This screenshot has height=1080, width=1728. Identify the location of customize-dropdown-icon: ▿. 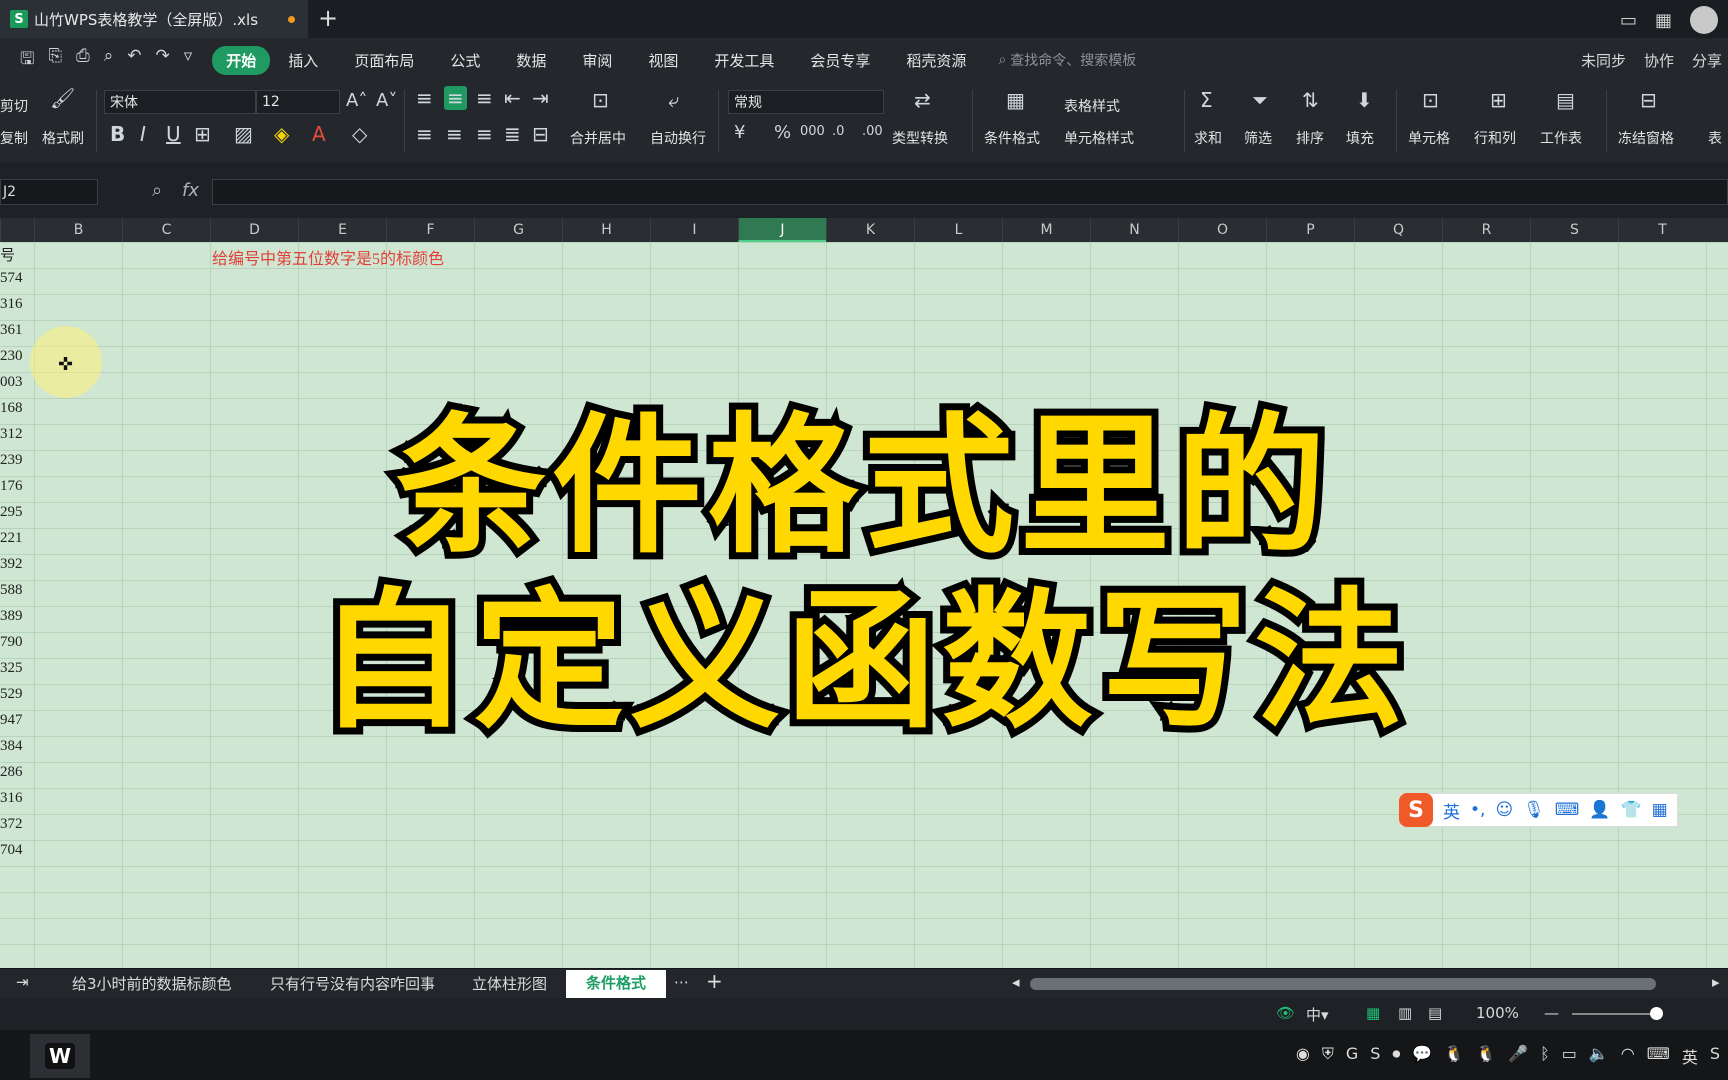
(188, 60).